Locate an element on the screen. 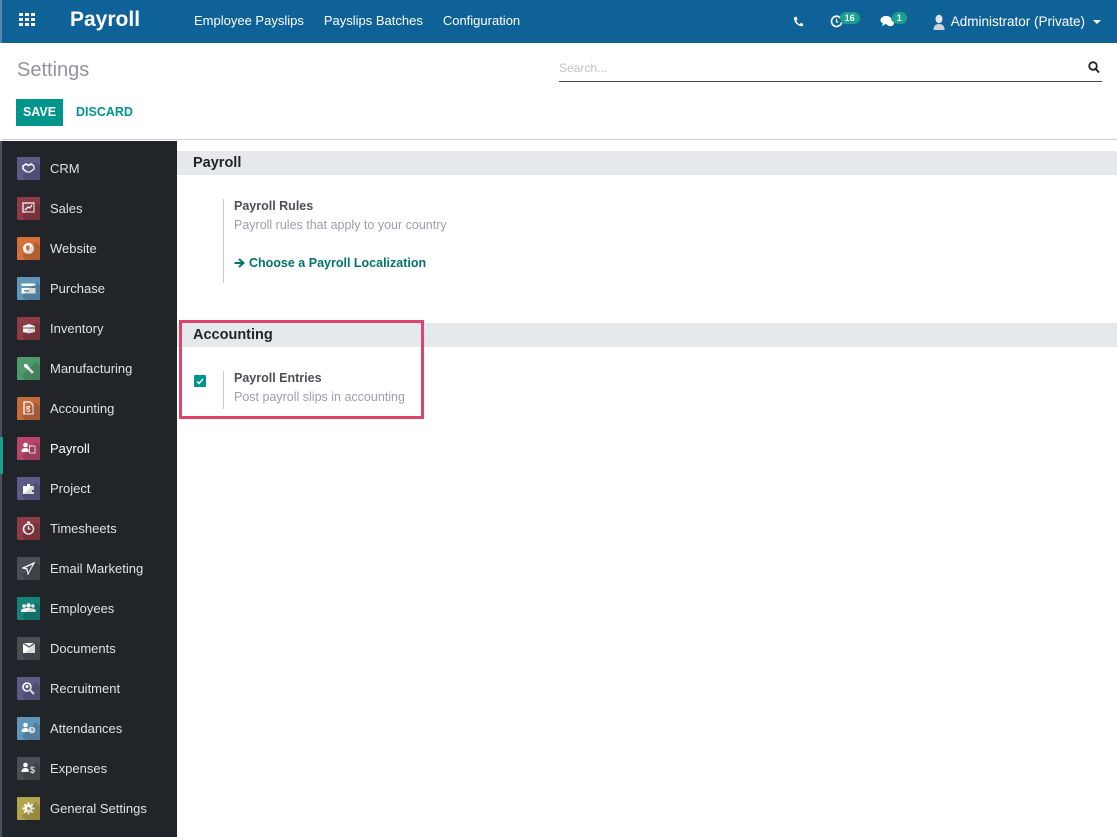  sidebar-item-label: Inventory is located at coordinates (77, 328).